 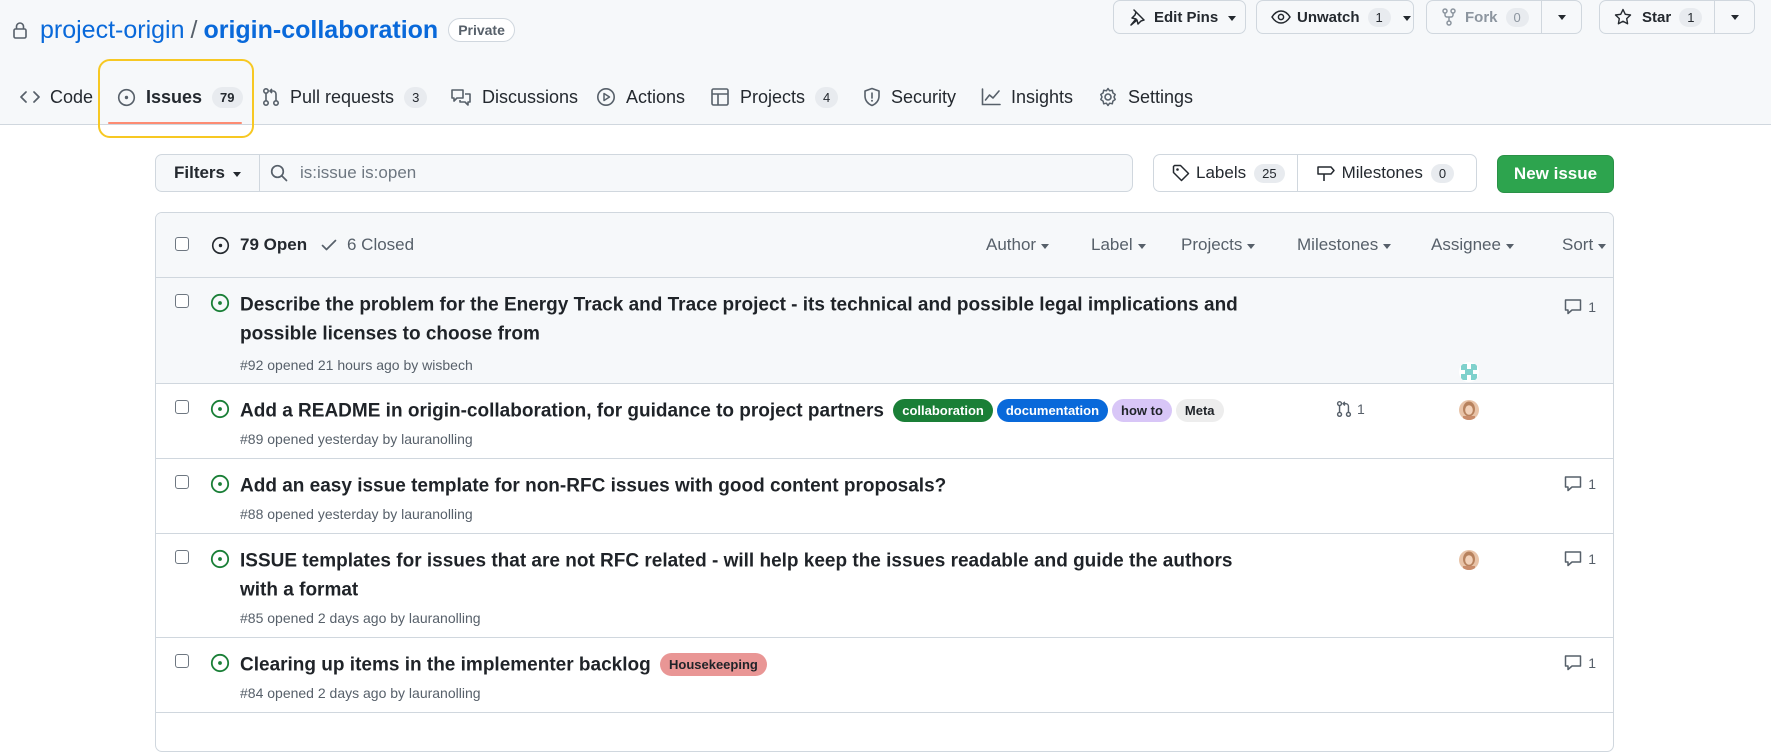 What do you see at coordinates (530, 96) in the screenshot?
I see `tab-label: Discussions` at bounding box center [530, 96].